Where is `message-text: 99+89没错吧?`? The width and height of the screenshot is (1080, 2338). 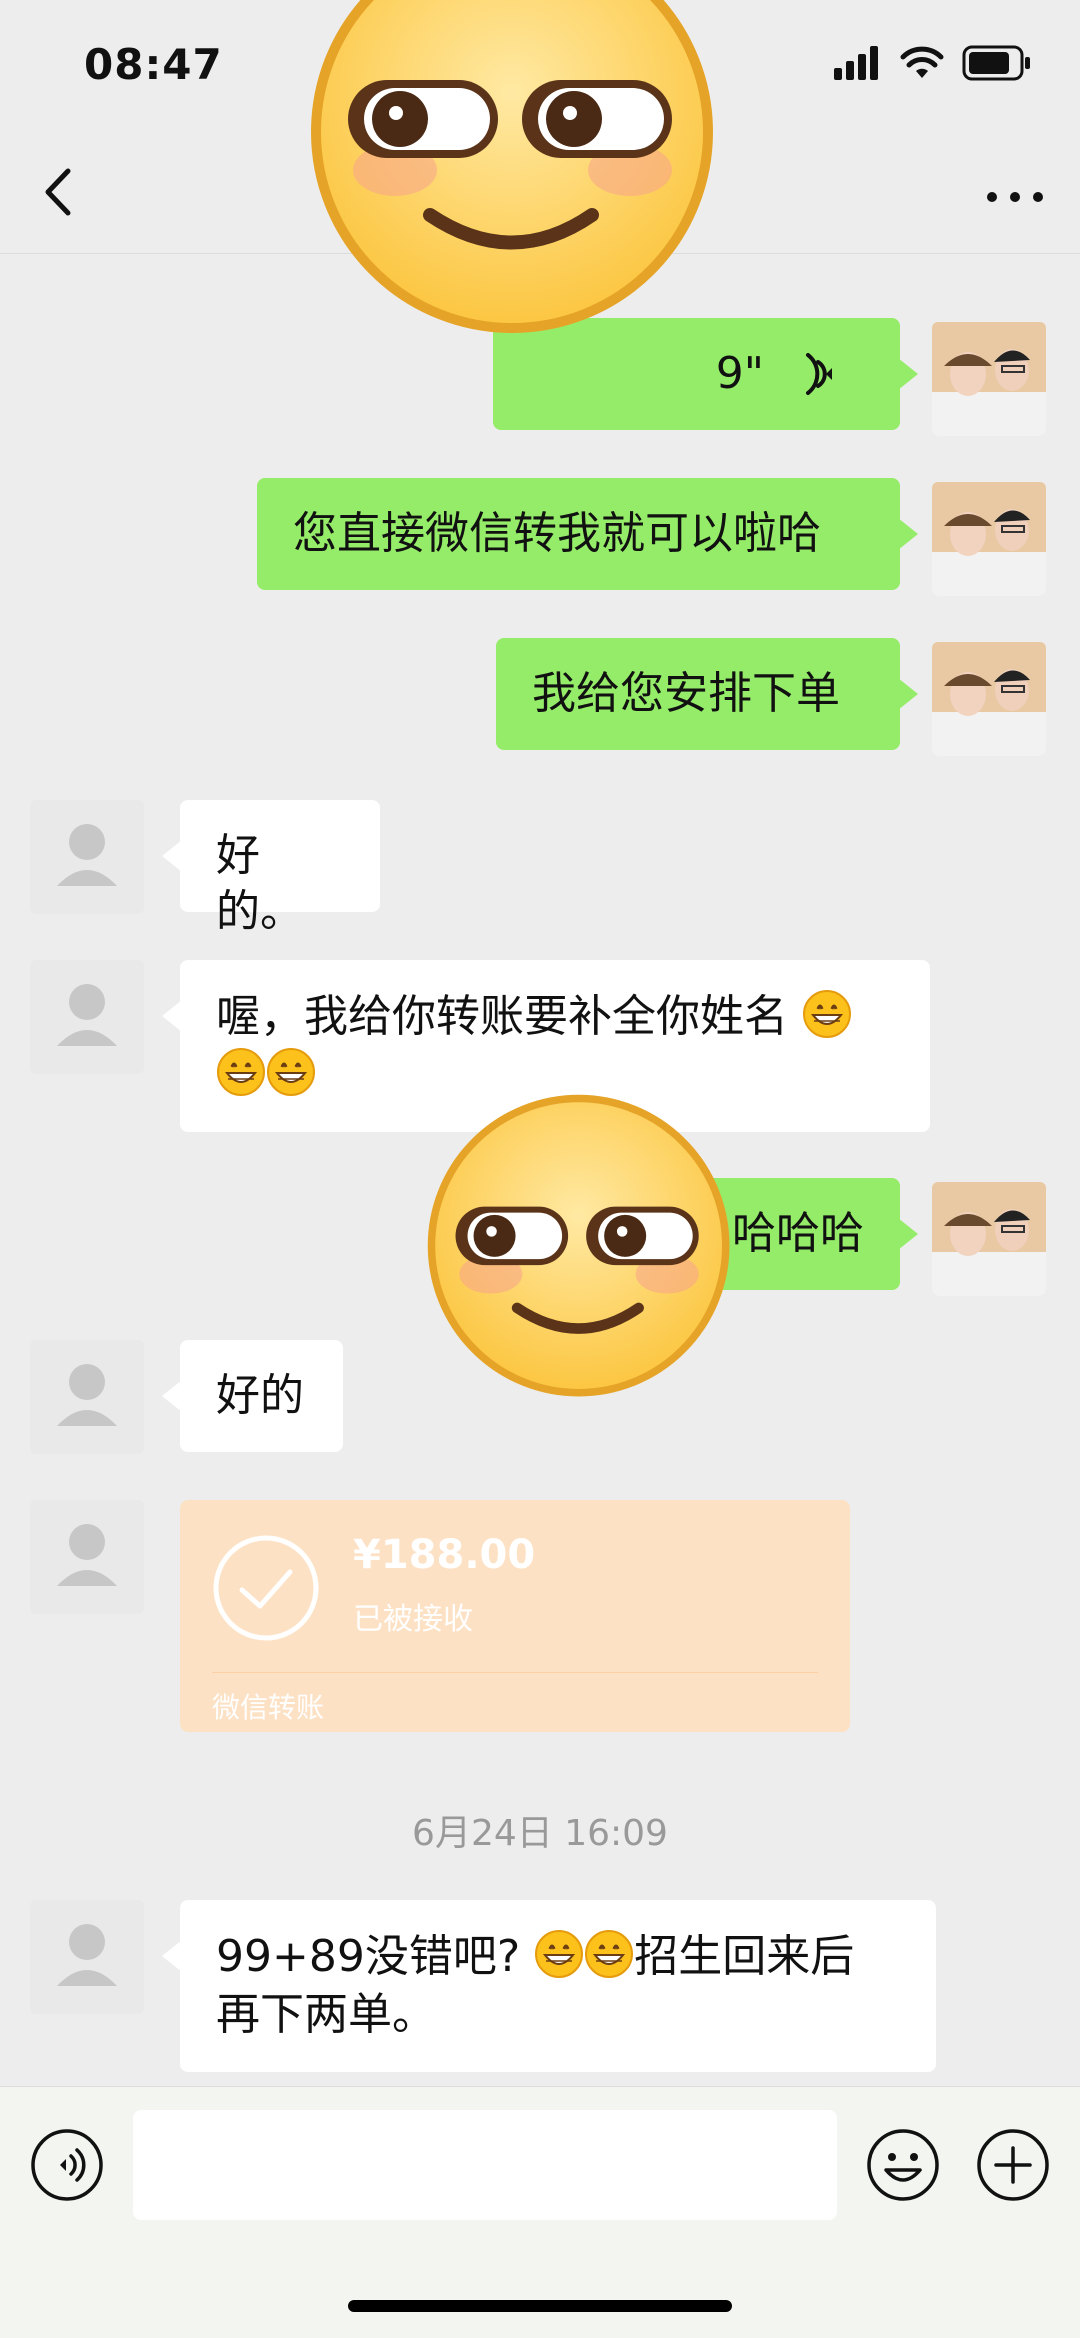 message-text: 99+89没错吧? is located at coordinates (368, 1956).